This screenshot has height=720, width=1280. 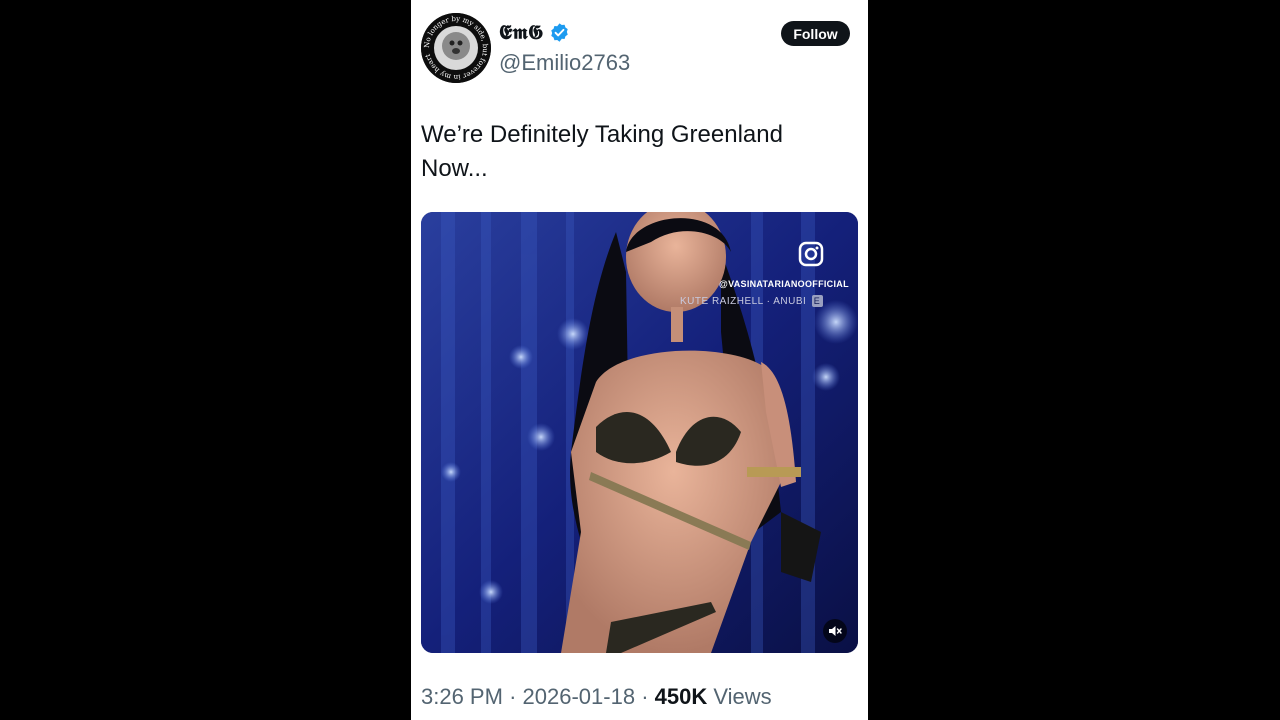 What do you see at coordinates (743, 301) in the screenshot?
I see `watermark-credit-text: KUTE RAIZHELL · ANUBI` at bounding box center [743, 301].